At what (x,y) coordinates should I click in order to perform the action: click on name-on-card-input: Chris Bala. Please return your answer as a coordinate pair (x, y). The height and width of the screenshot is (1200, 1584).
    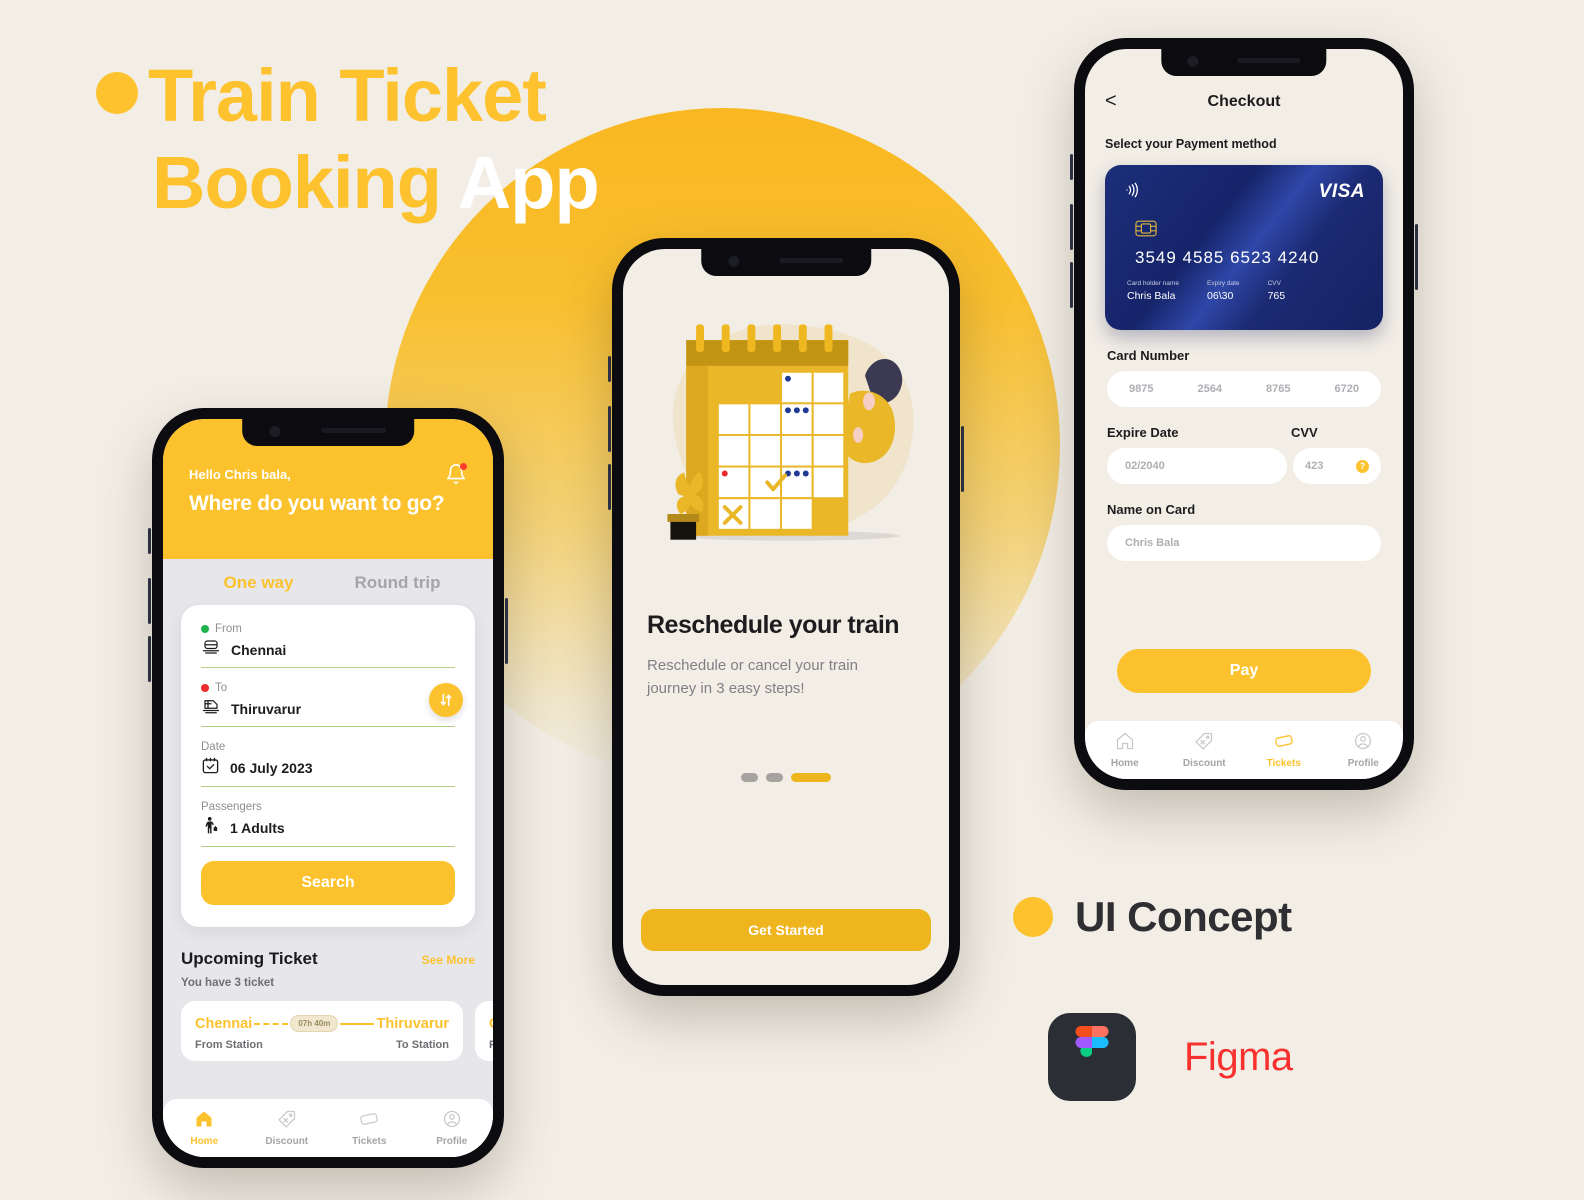
    Looking at the image, I should click on (1244, 543).